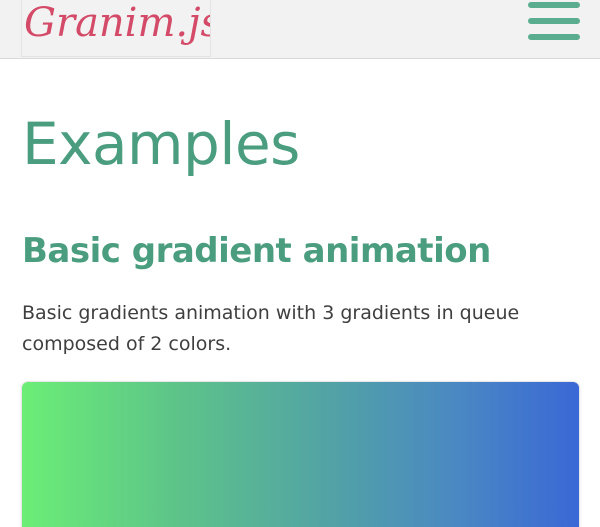 This screenshot has width=600, height=527. Describe the element at coordinates (554, 22) in the screenshot. I see `hamburger-menu-icon` at that location.